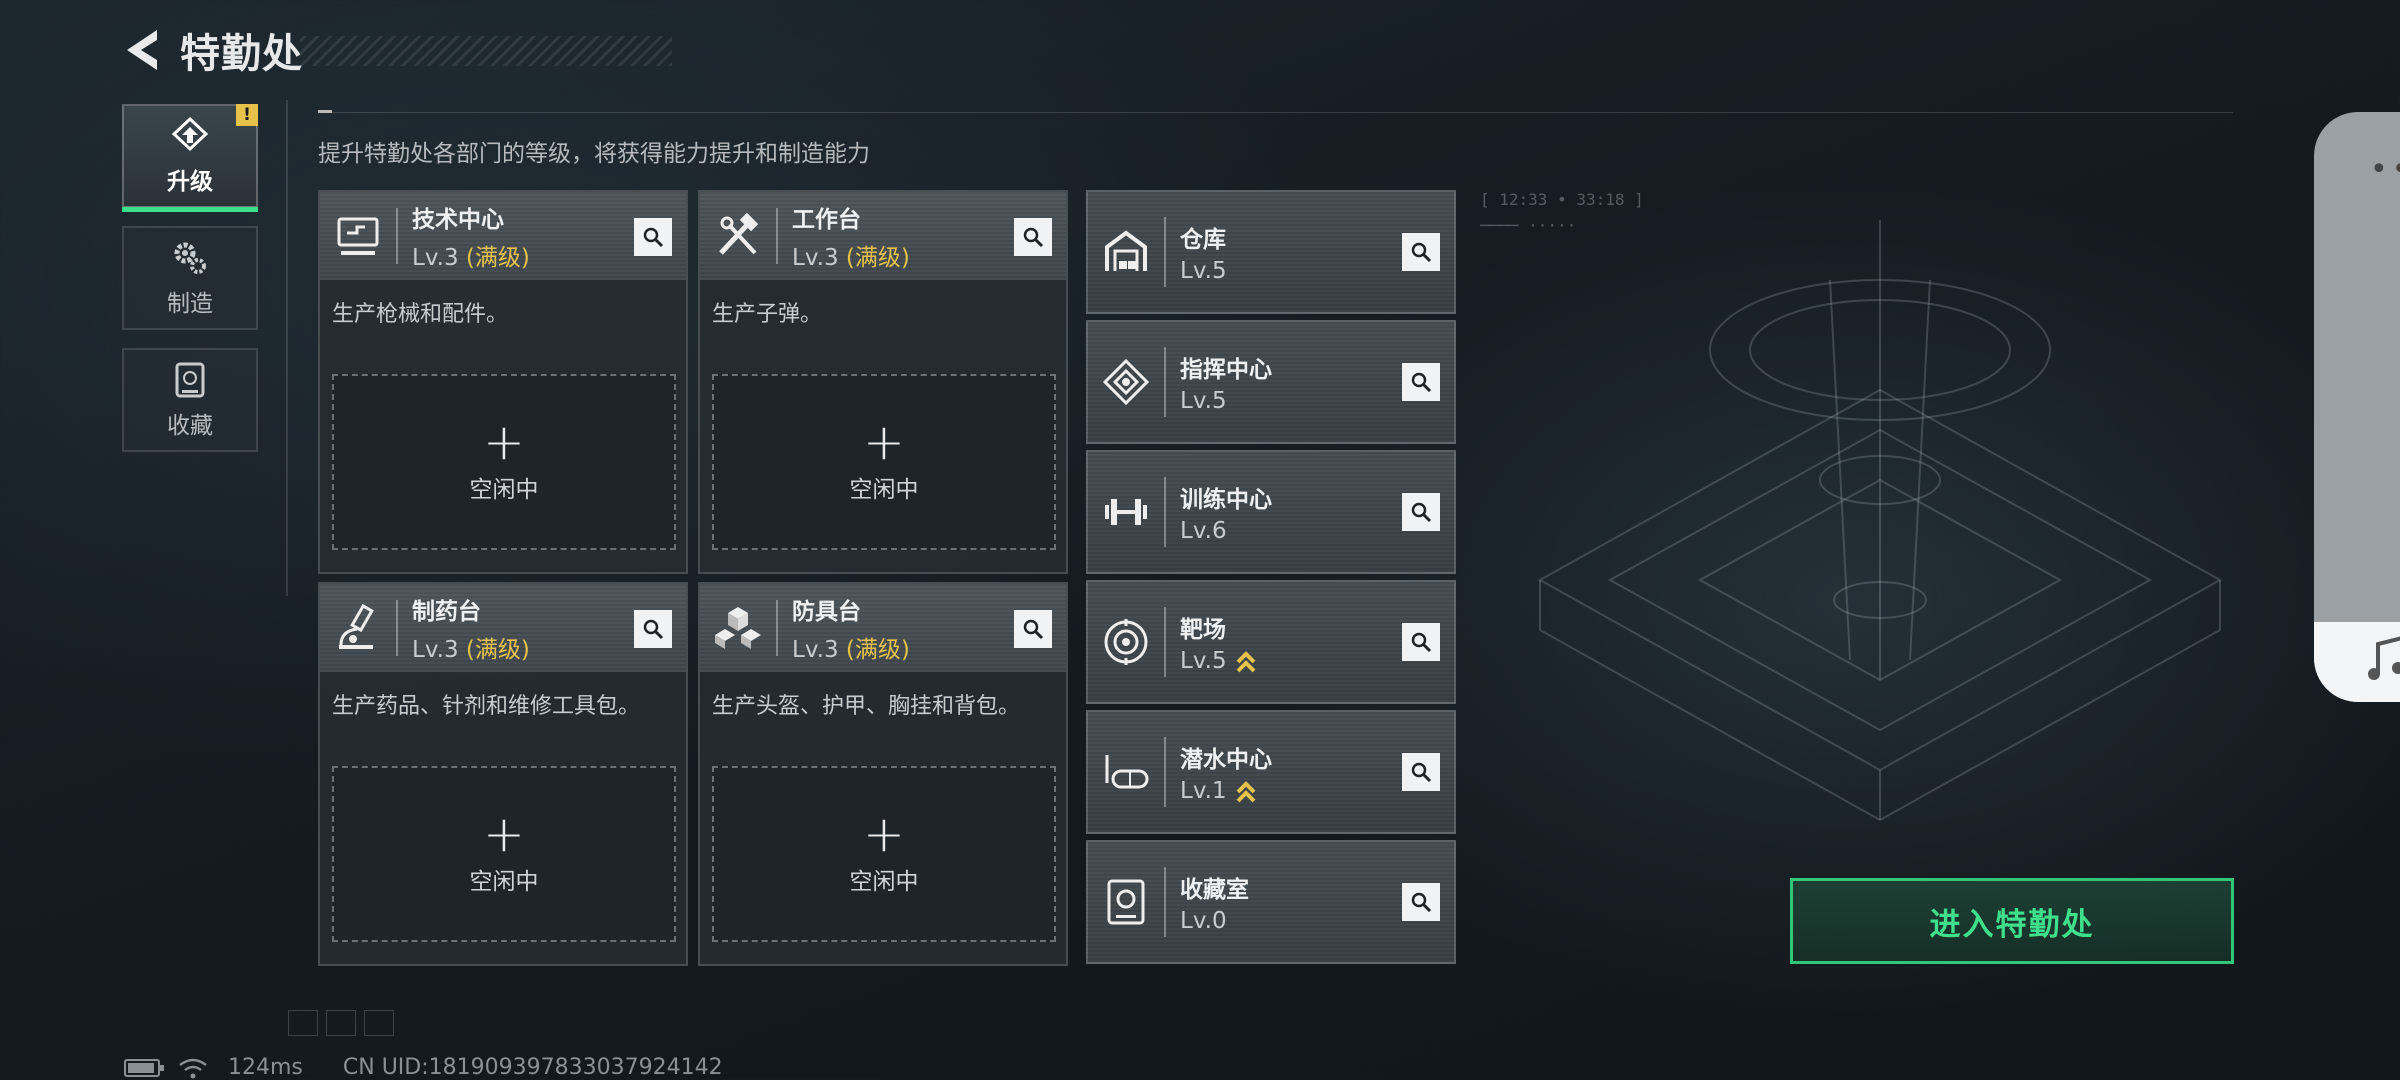 The width and height of the screenshot is (2400, 1080). Describe the element at coordinates (1275, 112) in the screenshot. I see `divider` at that location.